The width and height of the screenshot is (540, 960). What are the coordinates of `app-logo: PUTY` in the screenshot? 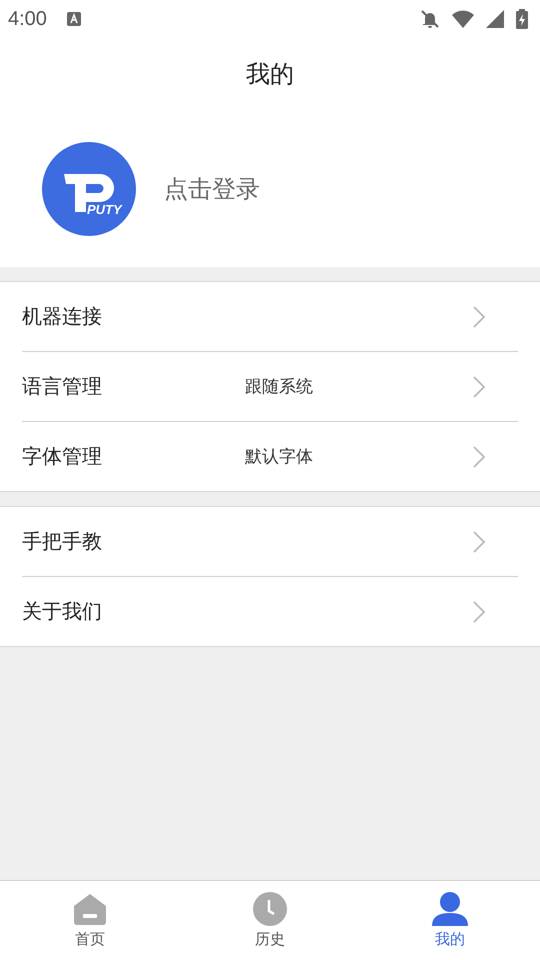 It's located at (89, 189).